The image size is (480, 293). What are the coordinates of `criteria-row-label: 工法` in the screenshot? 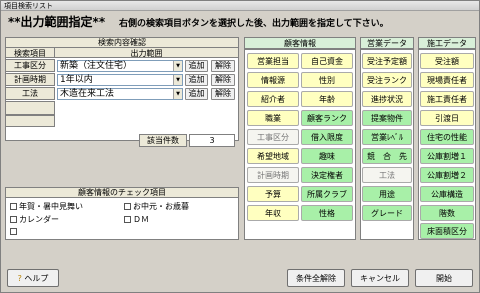 It's located at (30, 93).